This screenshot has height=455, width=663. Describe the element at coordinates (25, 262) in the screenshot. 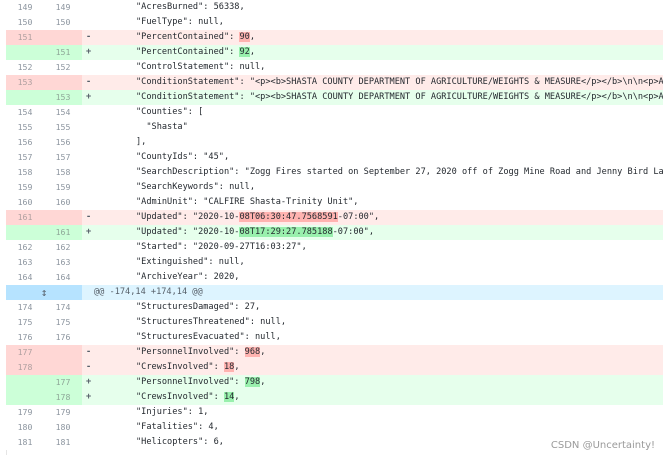

I see `old-line-number: 163` at that location.